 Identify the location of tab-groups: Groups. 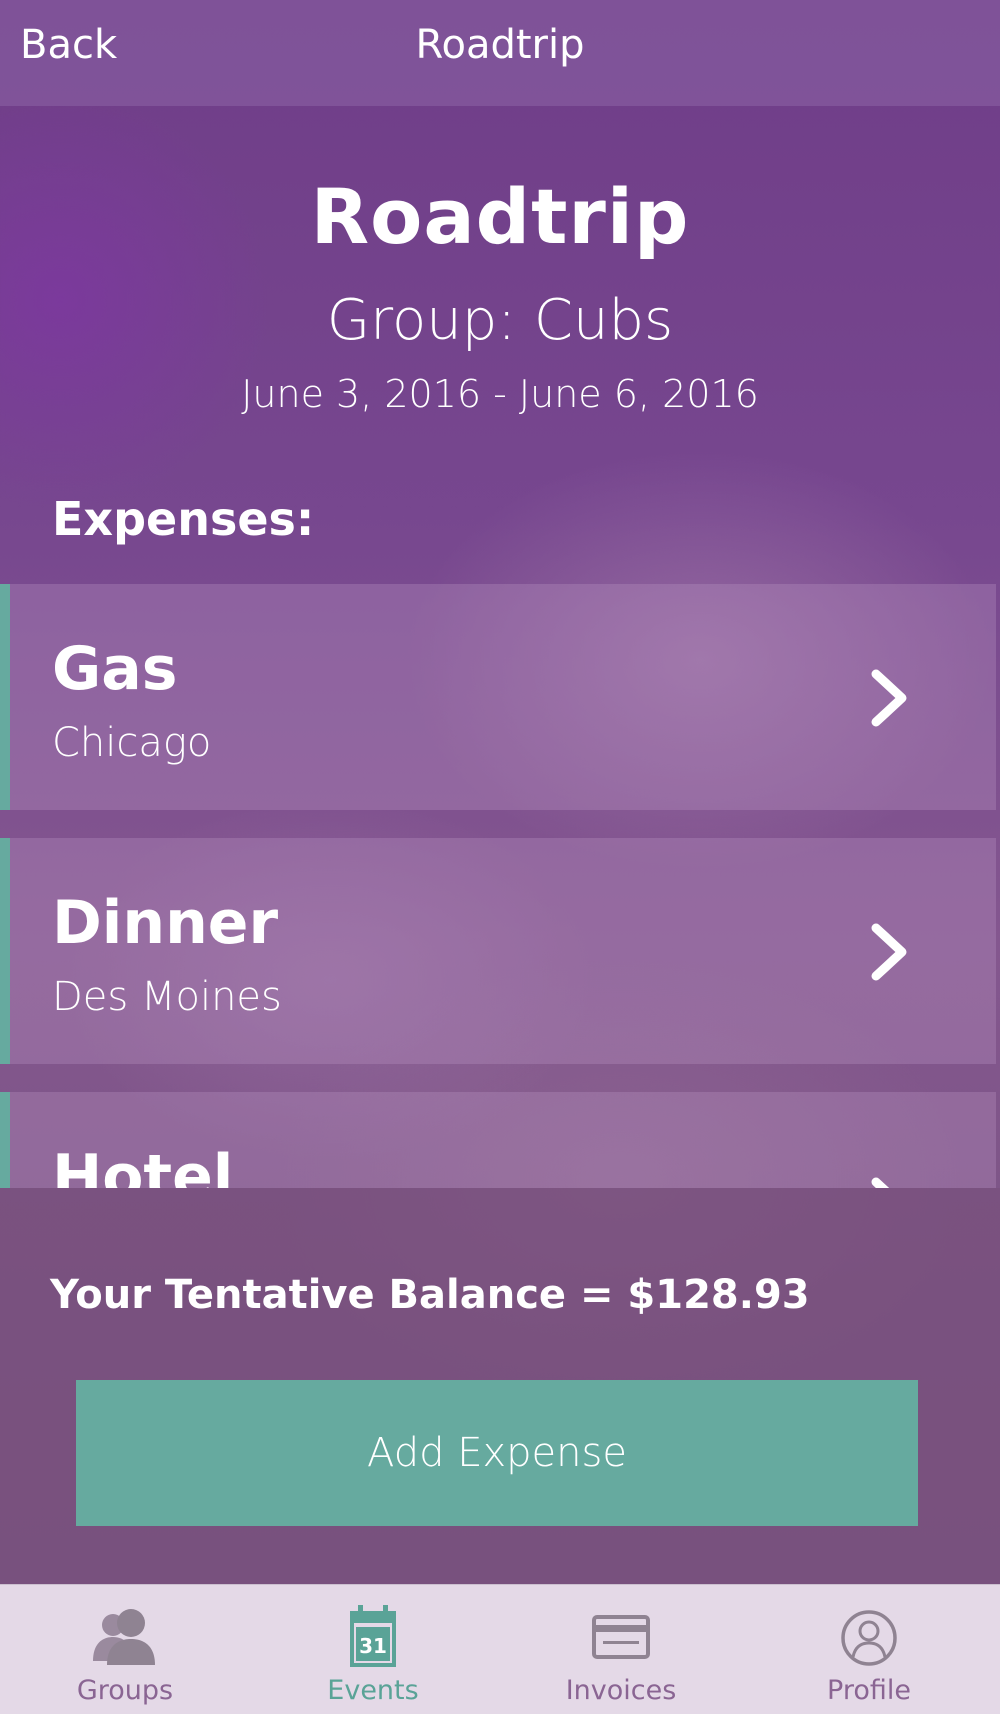
(125, 1649).